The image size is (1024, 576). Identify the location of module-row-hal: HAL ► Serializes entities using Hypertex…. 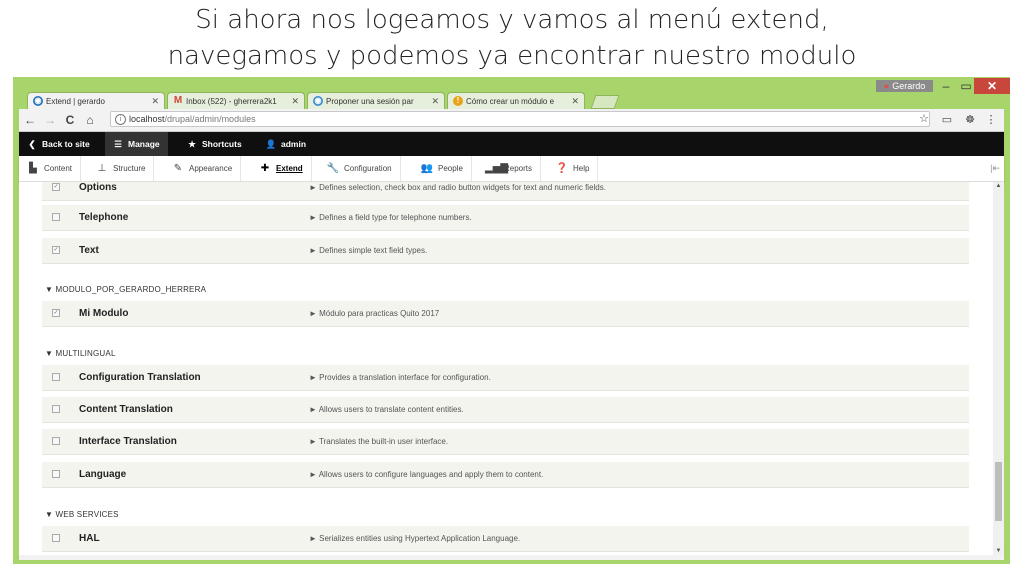
(505, 539).